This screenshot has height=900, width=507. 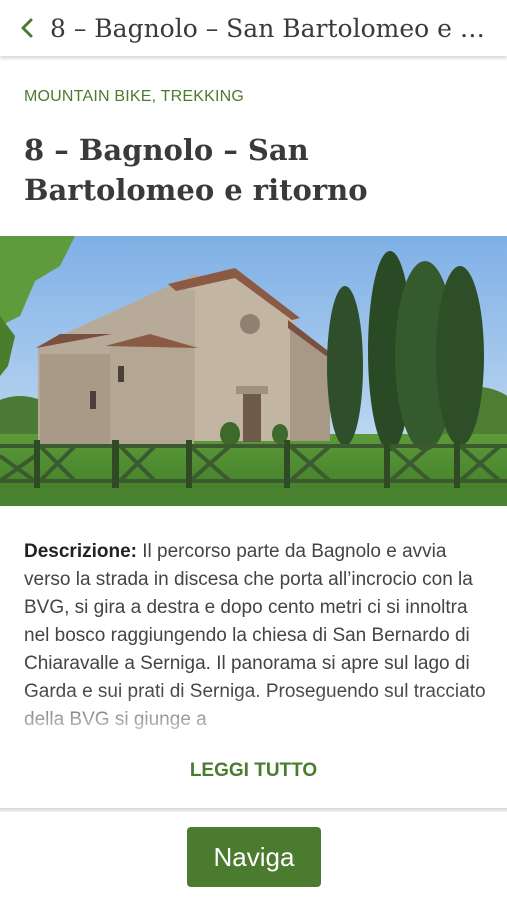 I want to click on navigate-button: Naviga, so click(x=254, y=857).